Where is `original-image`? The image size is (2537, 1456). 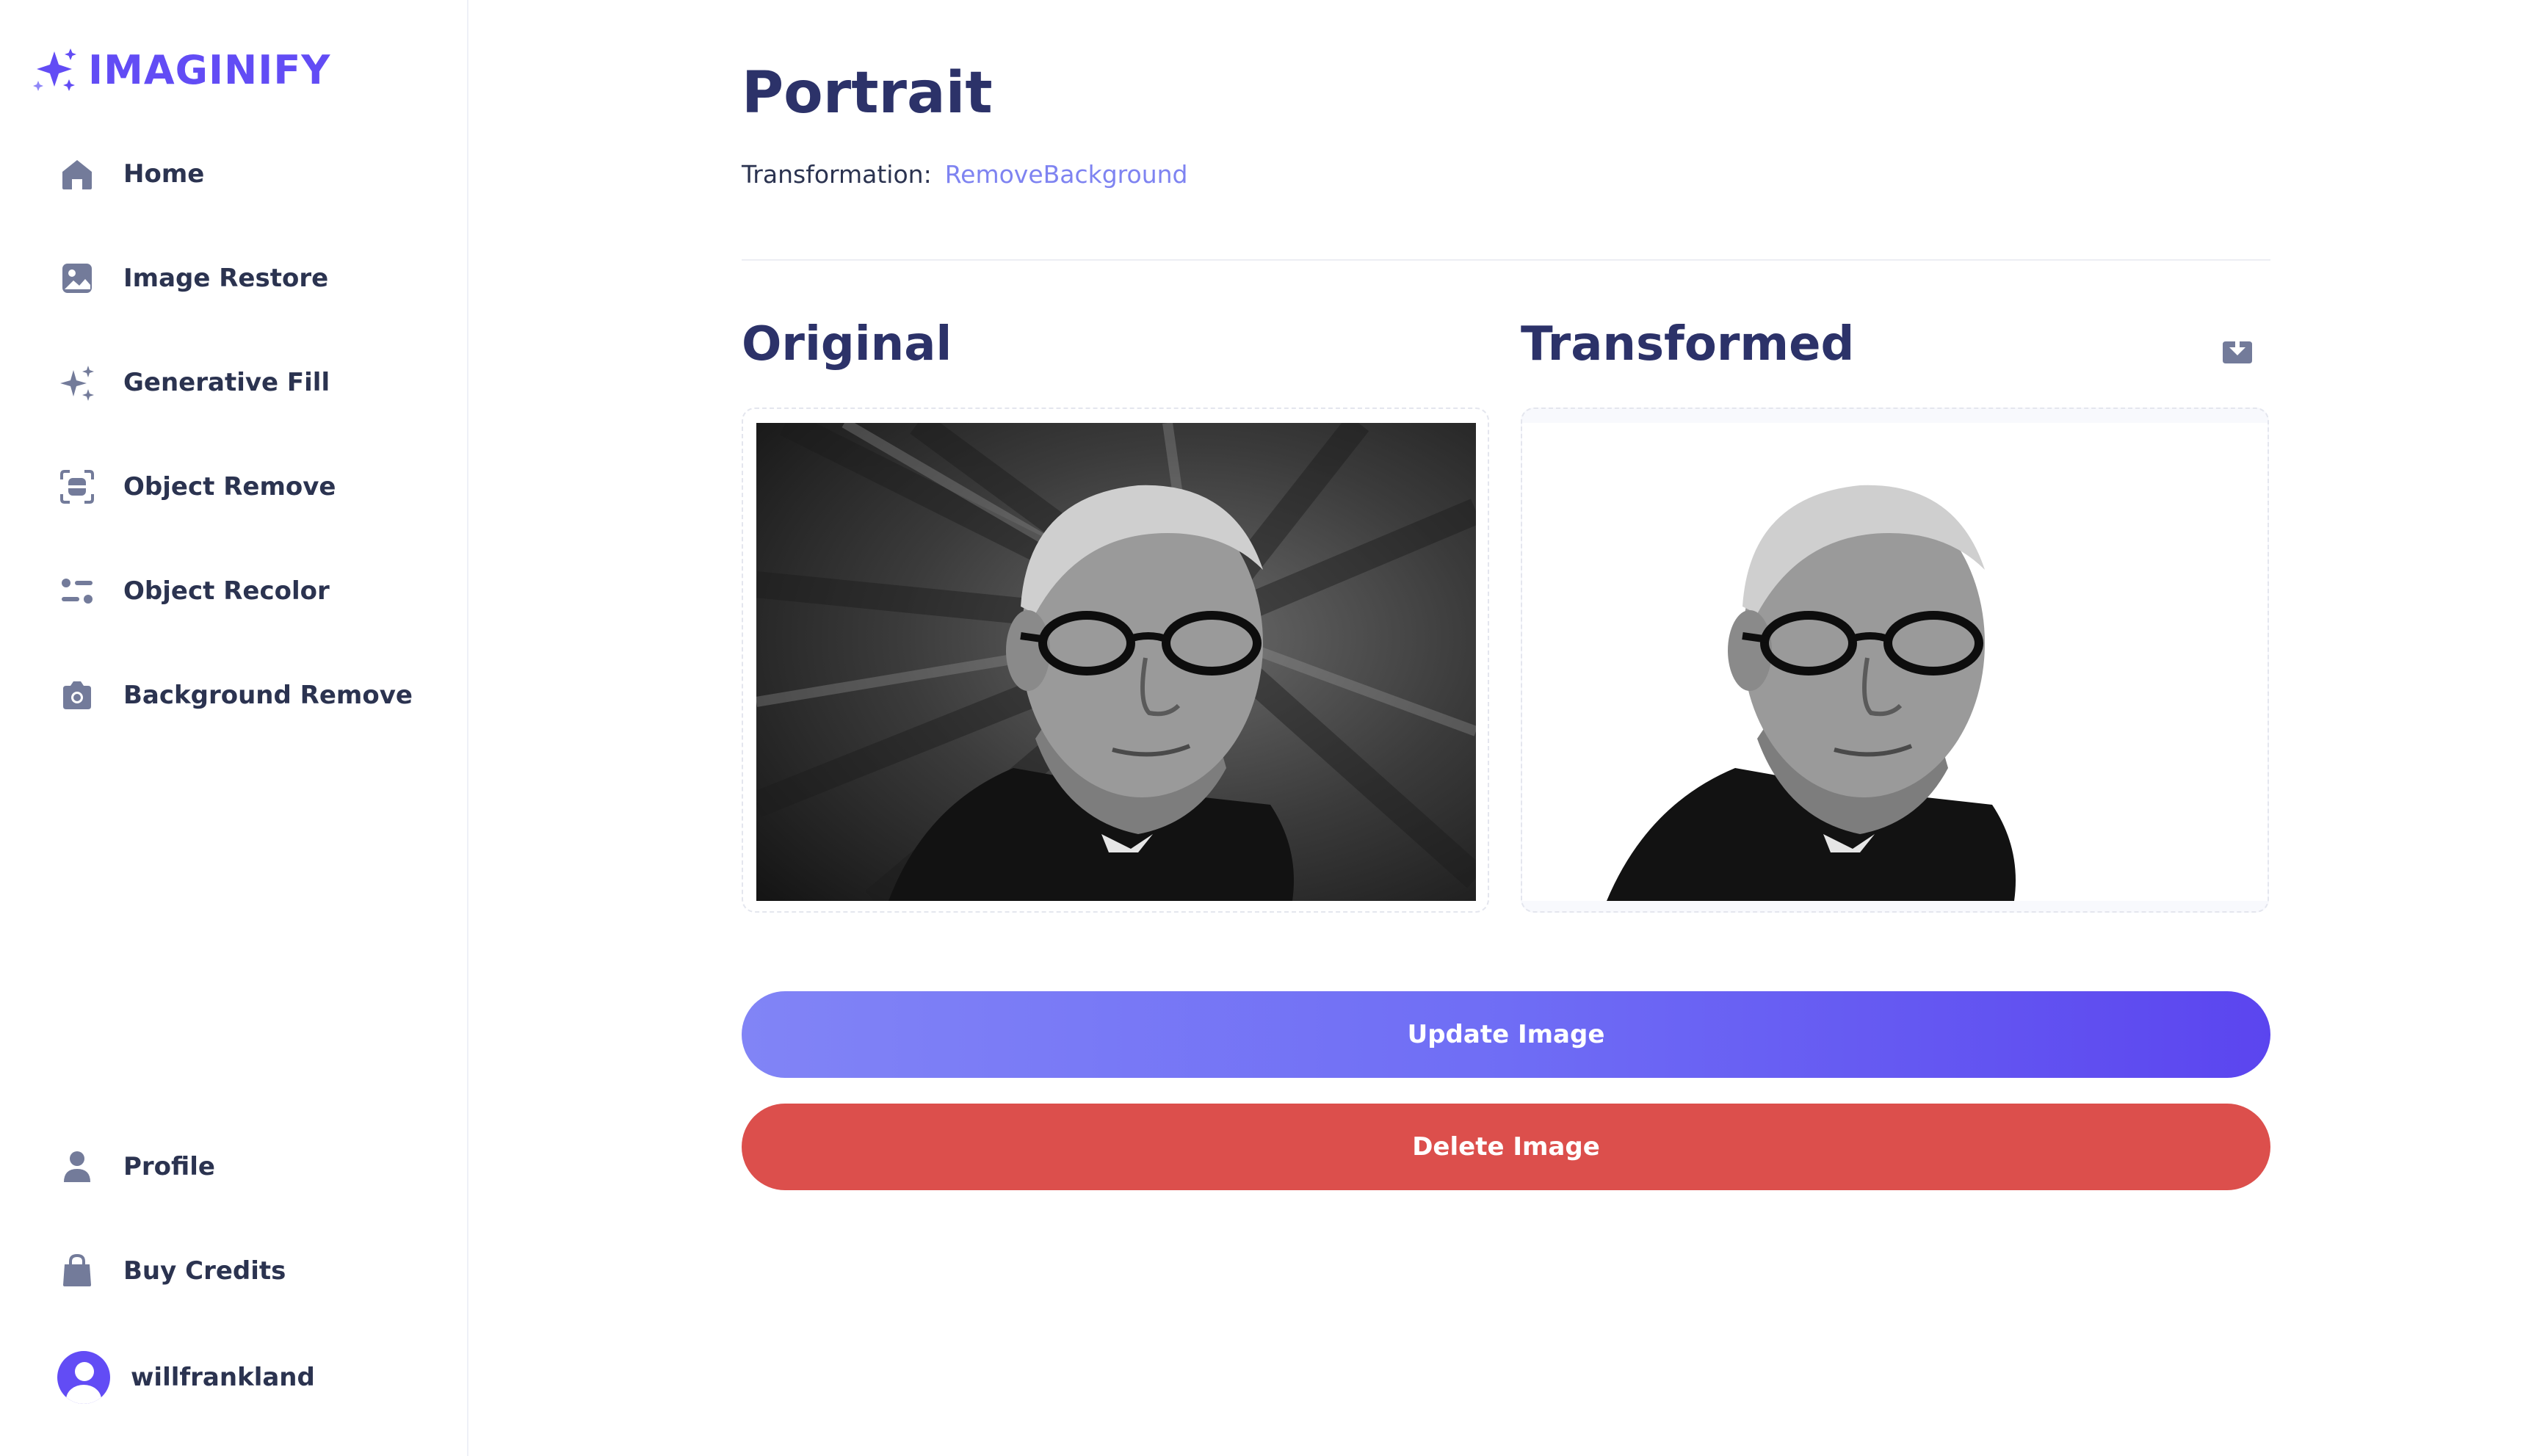
original-image is located at coordinates (1116, 662).